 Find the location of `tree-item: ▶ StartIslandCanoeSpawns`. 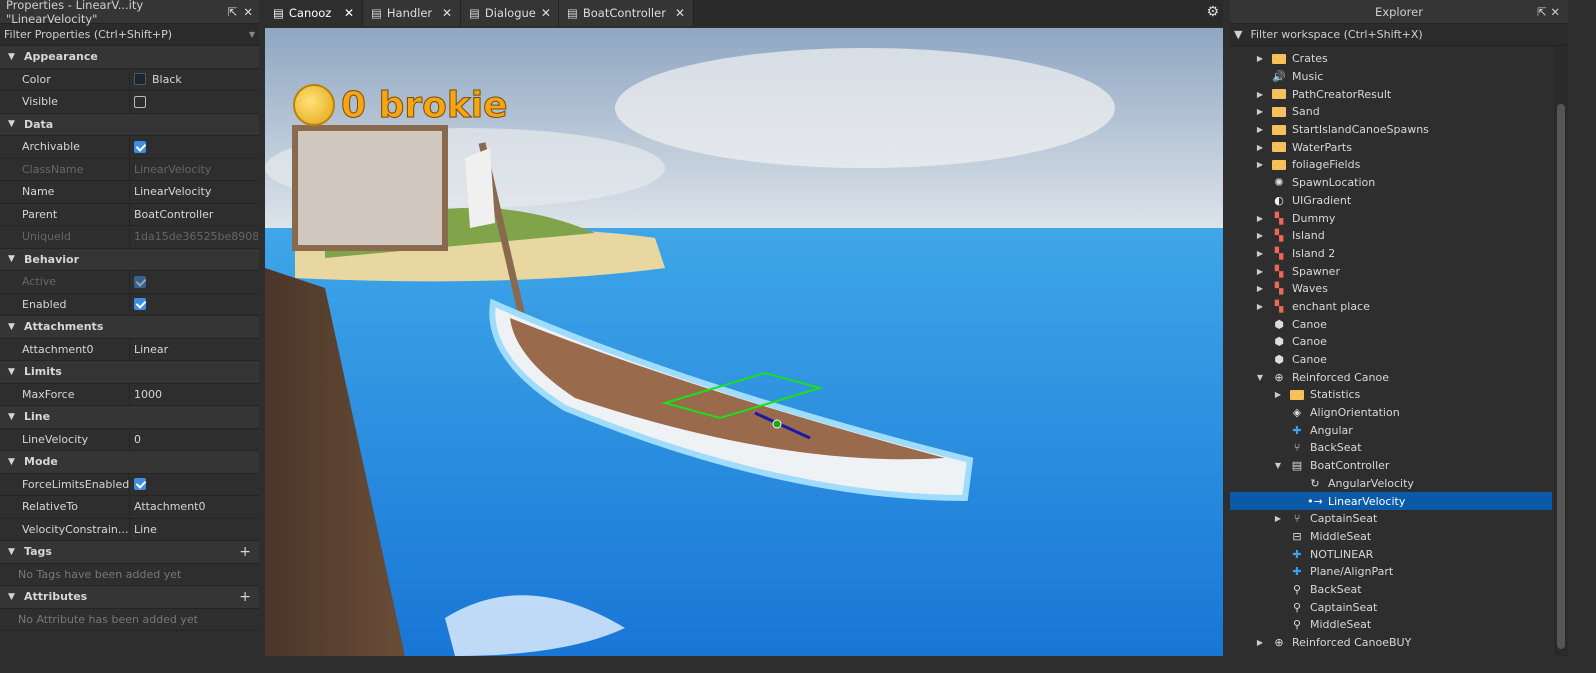

tree-item: ▶ StartIslandCanoeSpawns is located at coordinates (1391, 130).